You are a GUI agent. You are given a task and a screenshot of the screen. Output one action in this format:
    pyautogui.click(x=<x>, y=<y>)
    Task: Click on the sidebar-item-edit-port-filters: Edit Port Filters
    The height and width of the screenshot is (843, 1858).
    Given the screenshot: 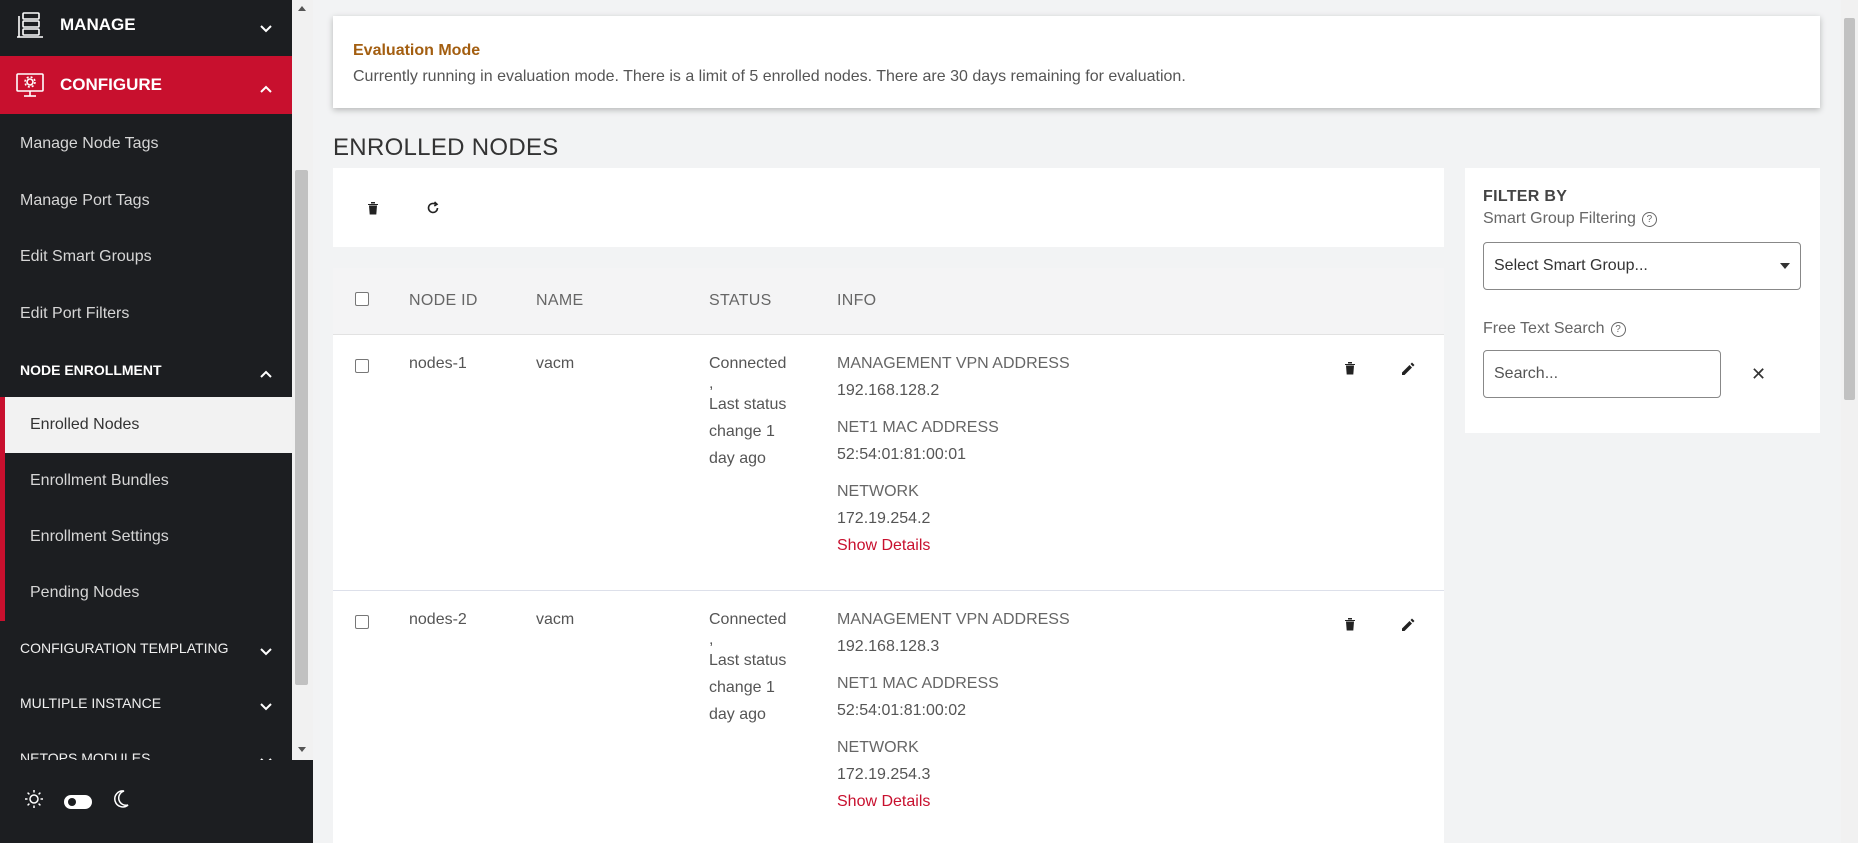 What is the action you would take?
    pyautogui.click(x=146, y=314)
    